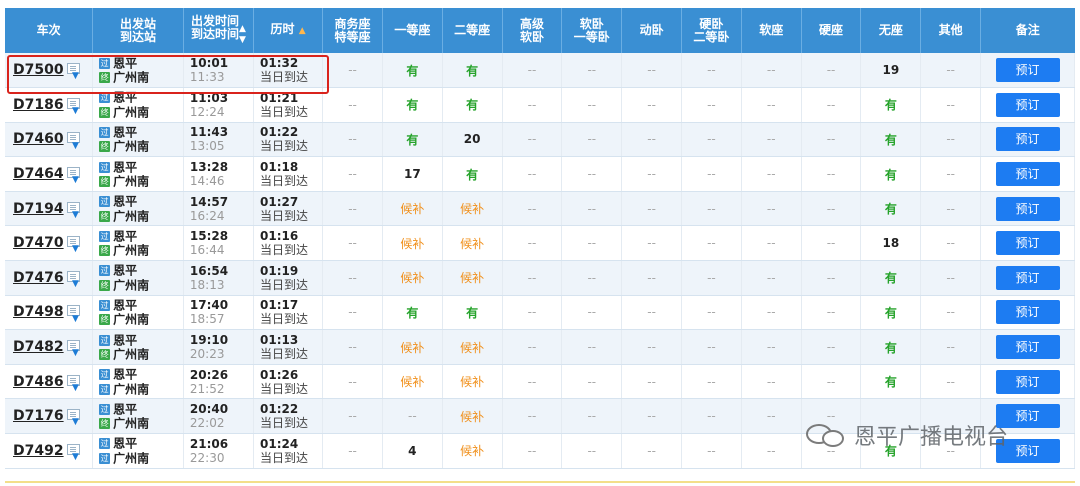 The height and width of the screenshot is (486, 1080). What do you see at coordinates (38, 382) in the screenshot?
I see `train-number-link: D7486` at bounding box center [38, 382].